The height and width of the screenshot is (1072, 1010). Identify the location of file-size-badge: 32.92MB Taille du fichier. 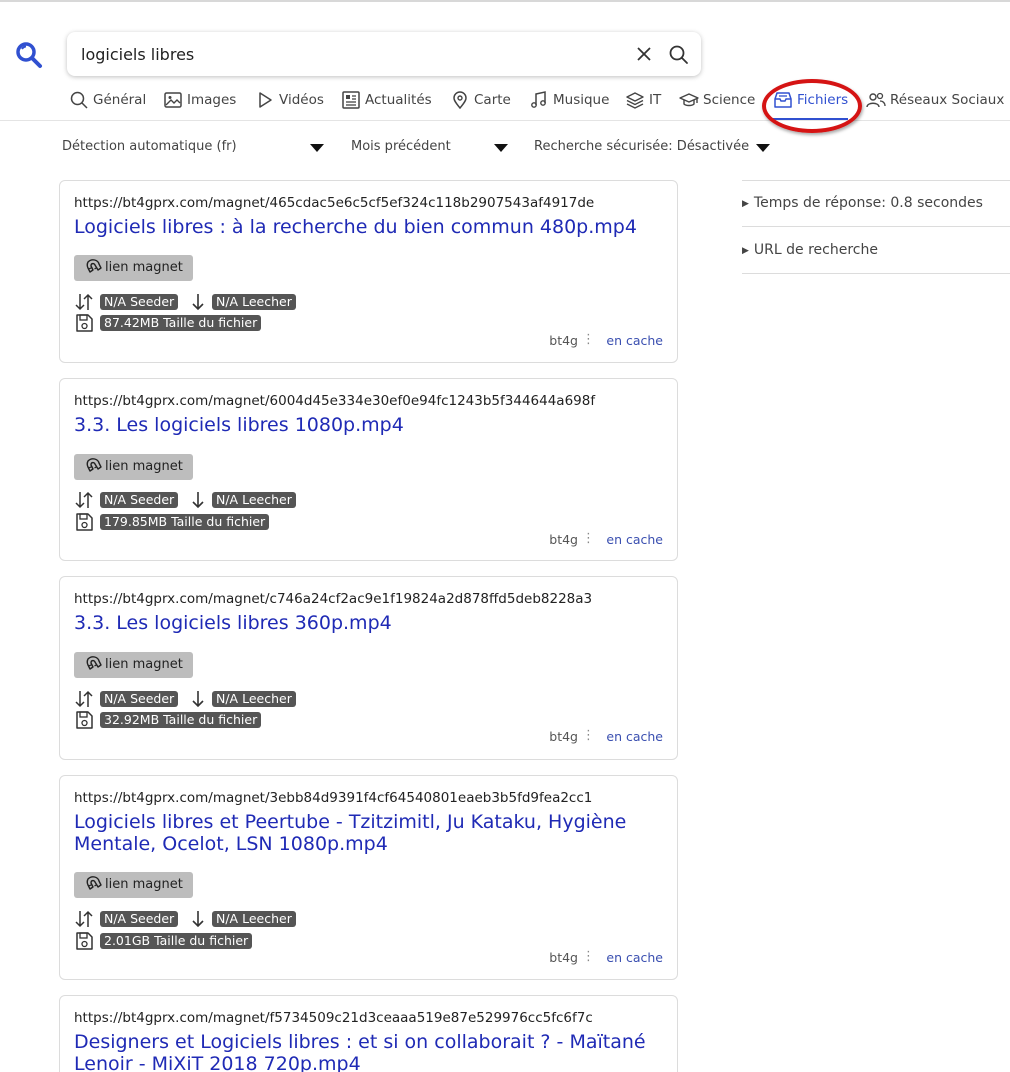
(181, 720).